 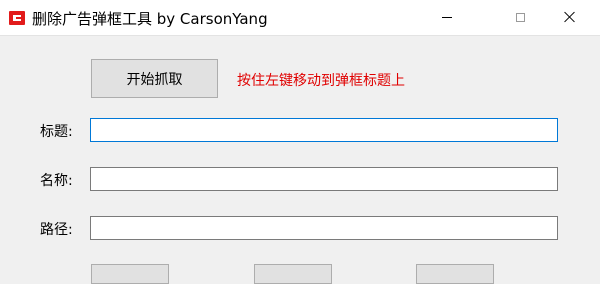 What do you see at coordinates (154, 78) in the screenshot?
I see `start-capture-button: 开始抓取` at bounding box center [154, 78].